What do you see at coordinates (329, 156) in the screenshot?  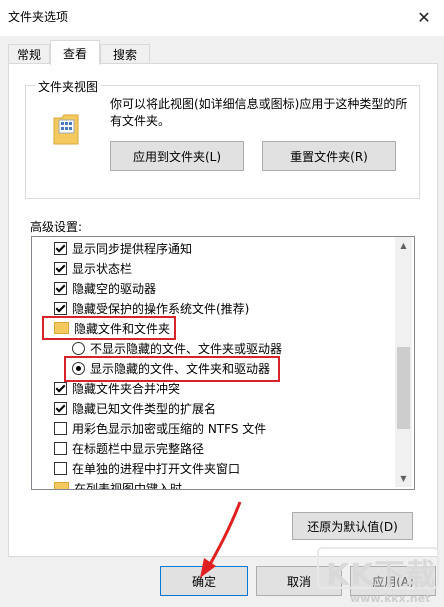 I see `reset-folders-button: 重置文件夹(R)` at bounding box center [329, 156].